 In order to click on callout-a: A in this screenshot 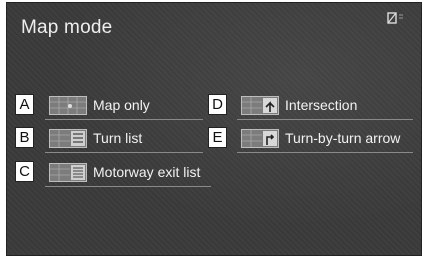, I will do `click(24, 104)`.